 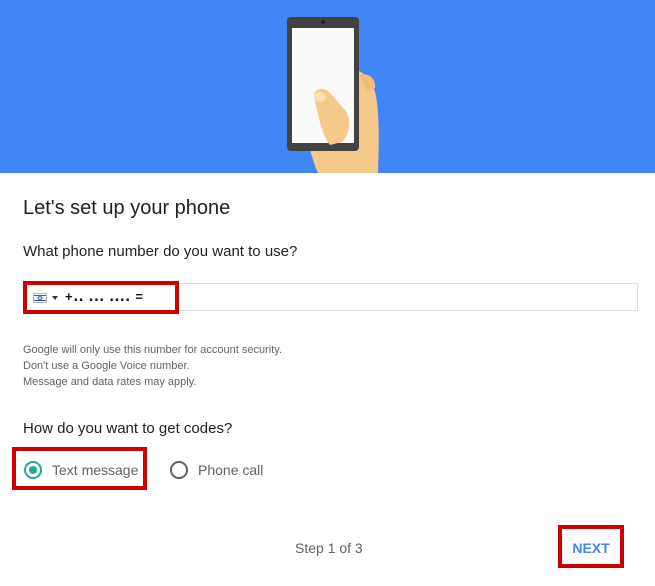 What do you see at coordinates (33, 470) in the screenshot?
I see `radio-selected-icon` at bounding box center [33, 470].